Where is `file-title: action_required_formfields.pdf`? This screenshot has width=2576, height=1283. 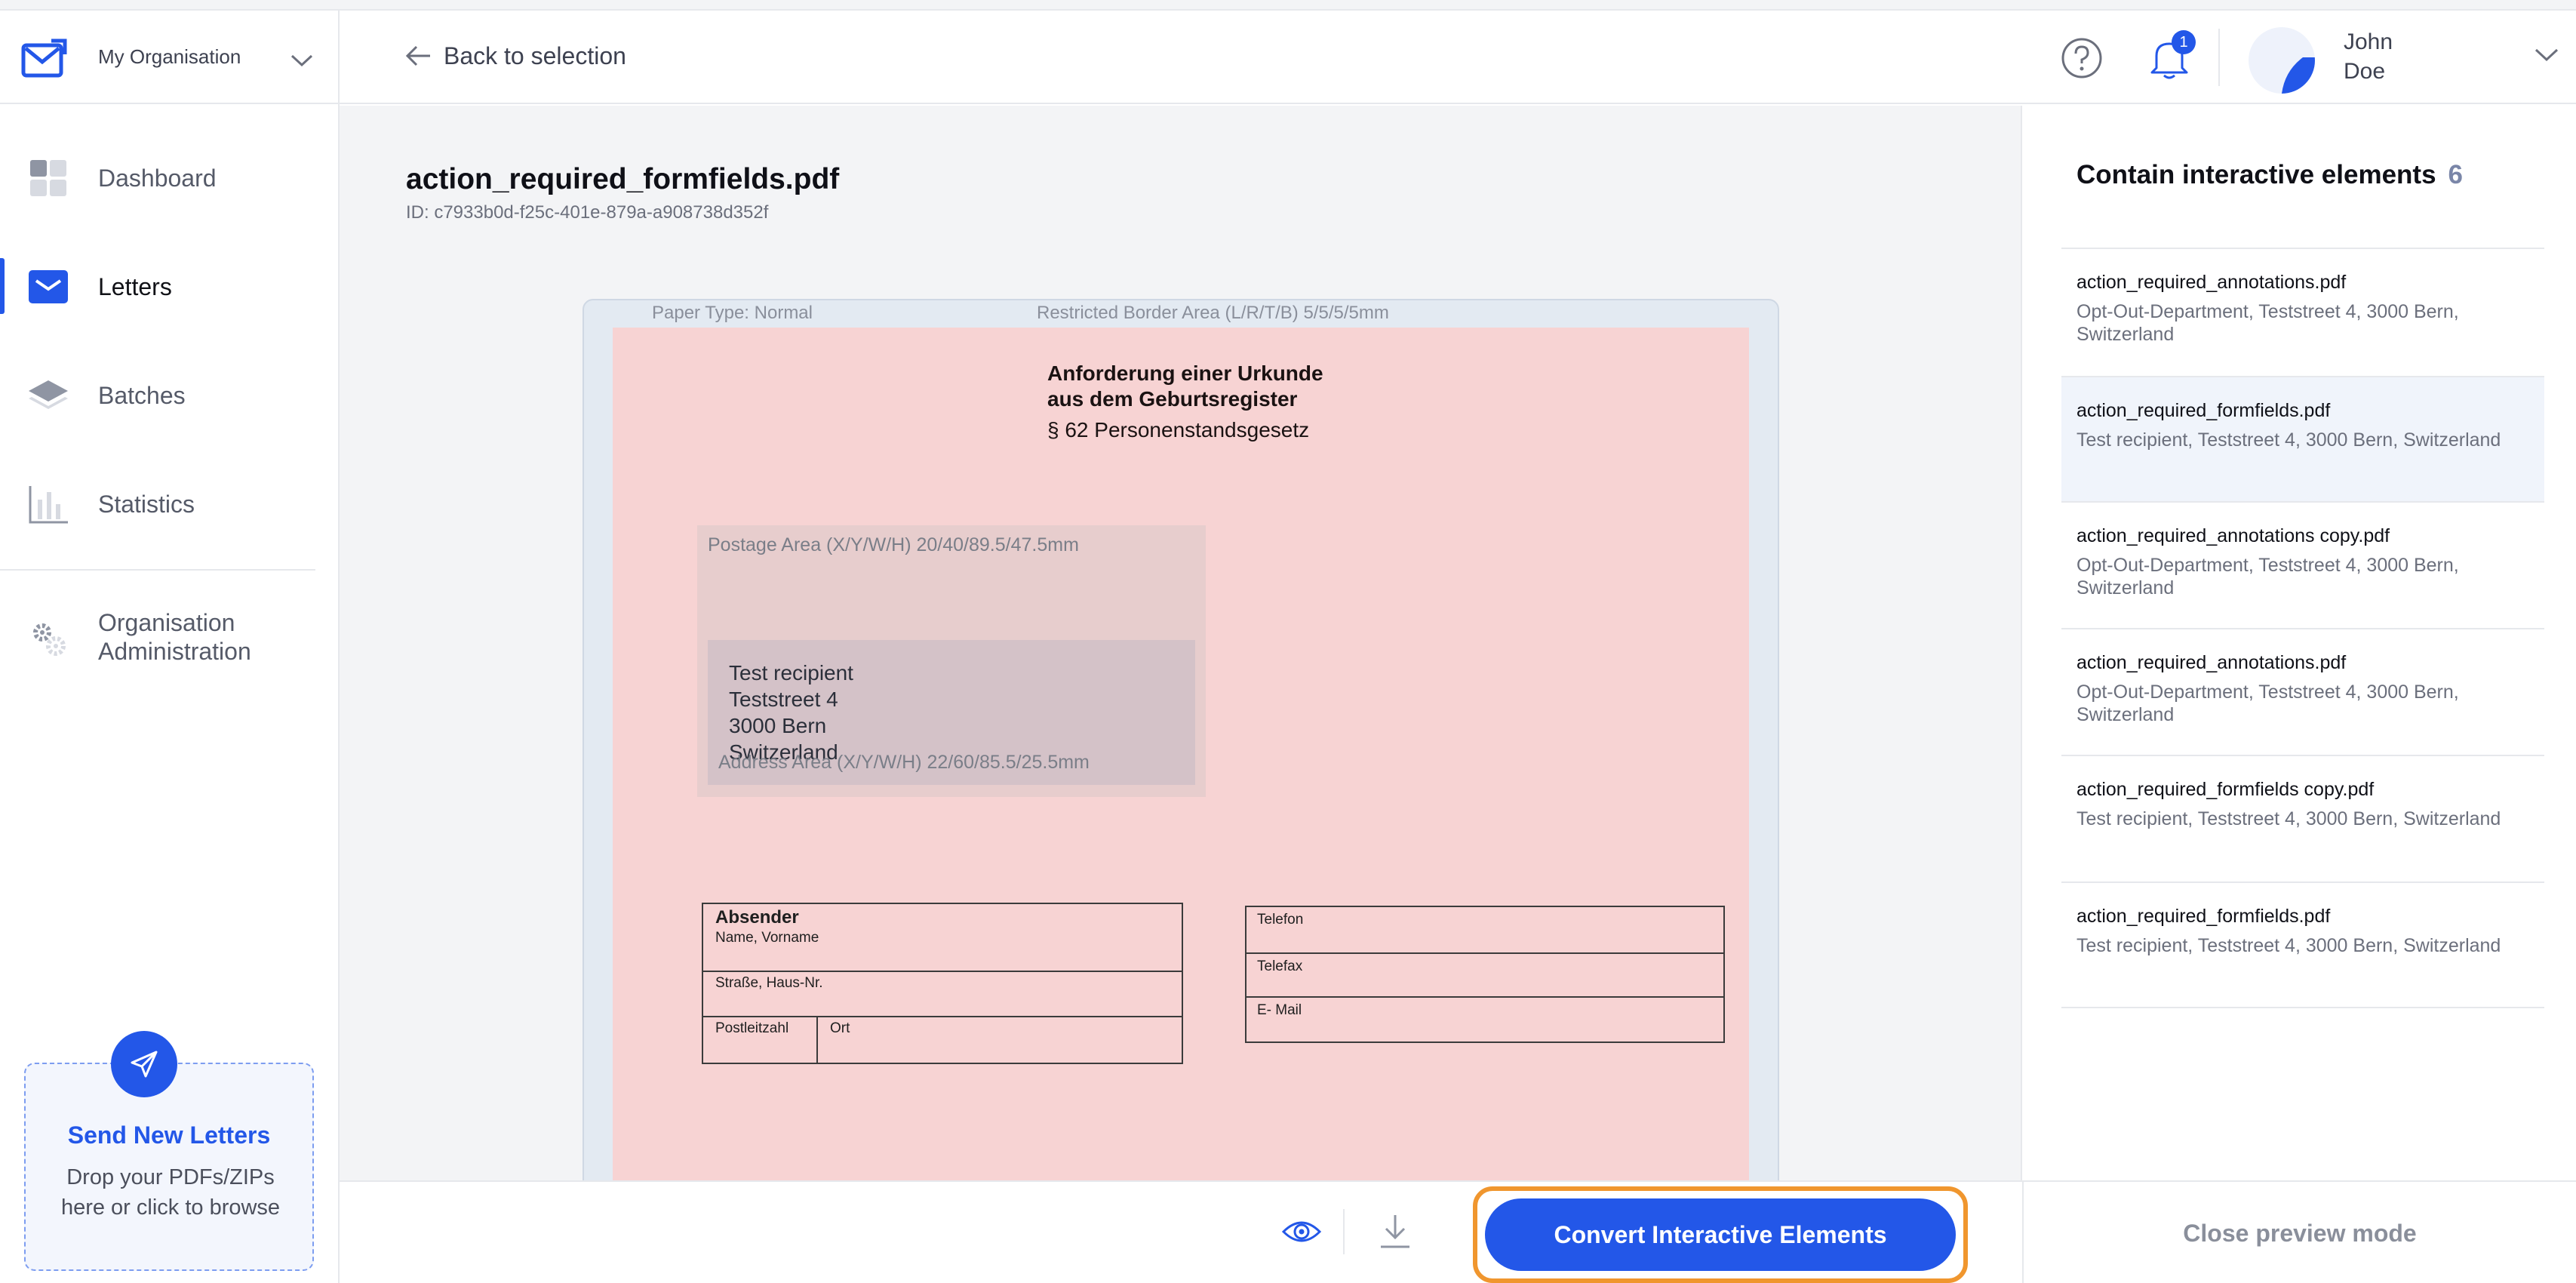 file-title: action_required_formfields.pdf is located at coordinates (623, 179).